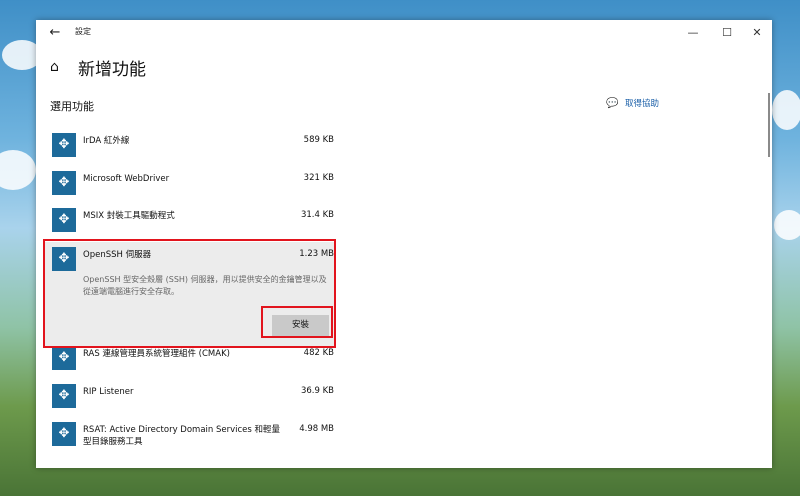  Describe the element at coordinates (642, 104) in the screenshot. I see `get-help-label: 取得協助` at that location.